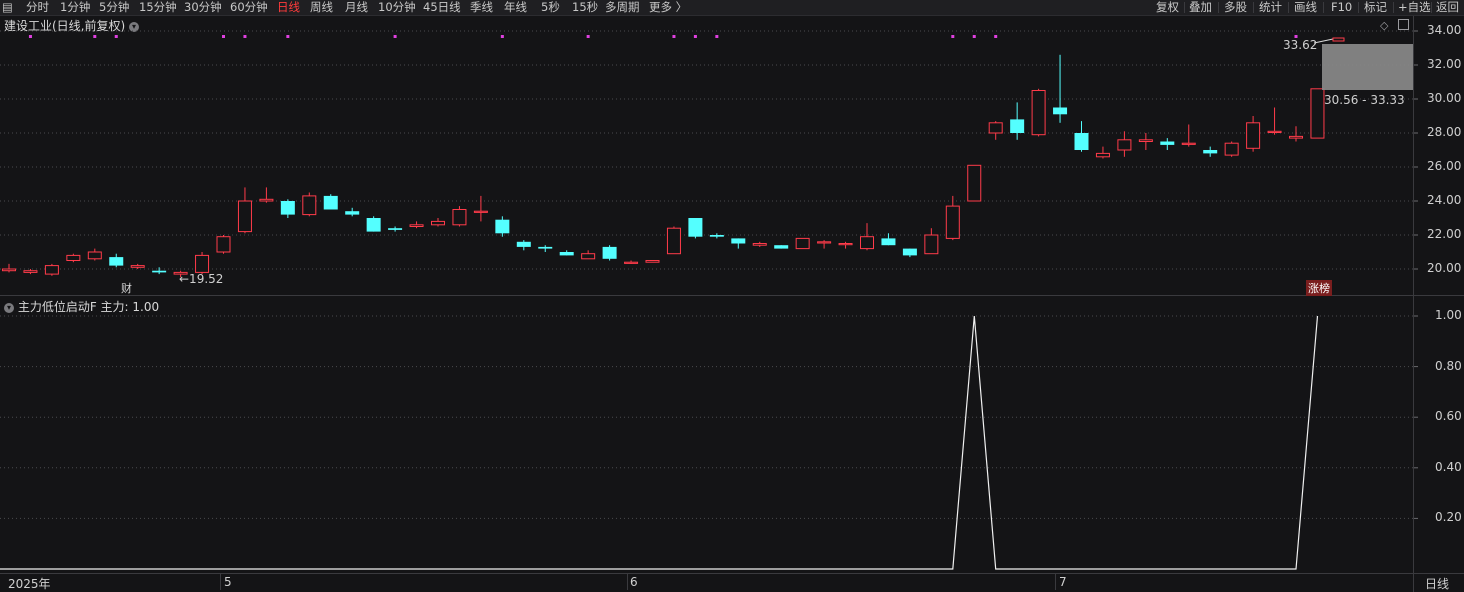  Describe the element at coordinates (1448, 466) in the screenshot. I see `indicator-tick-label: 0.40` at that location.